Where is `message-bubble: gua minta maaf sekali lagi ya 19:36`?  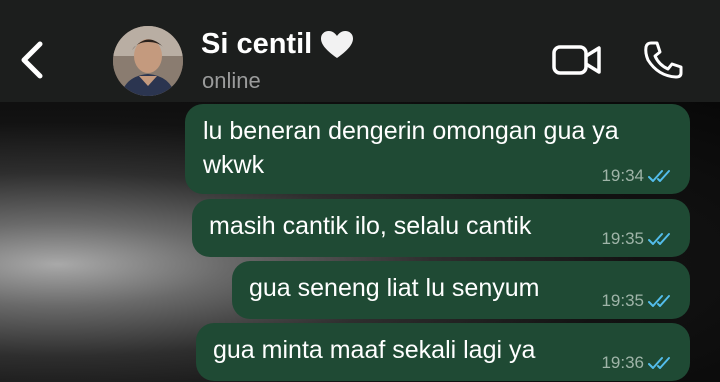 message-bubble: gua minta maaf sekali lagi ya 19:36 is located at coordinates (443, 352).